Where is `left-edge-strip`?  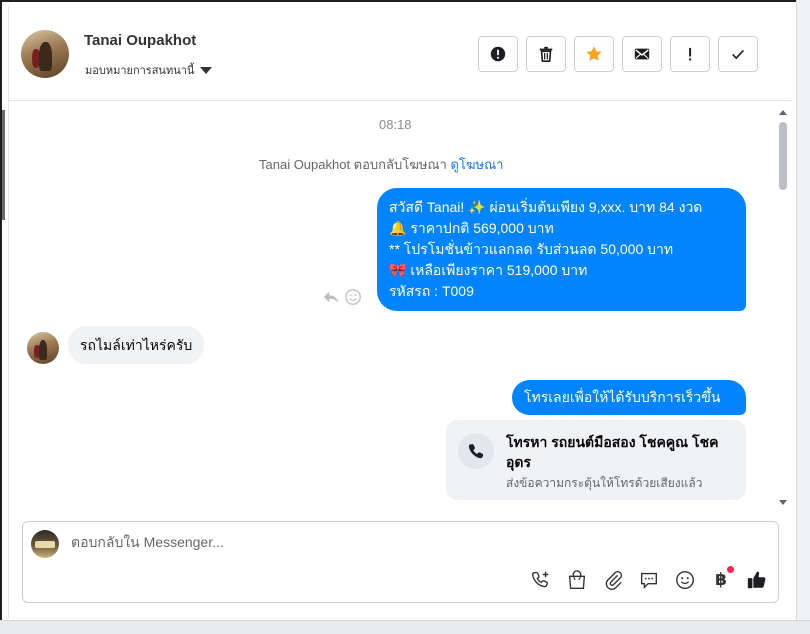
left-edge-strip is located at coordinates (3, 165).